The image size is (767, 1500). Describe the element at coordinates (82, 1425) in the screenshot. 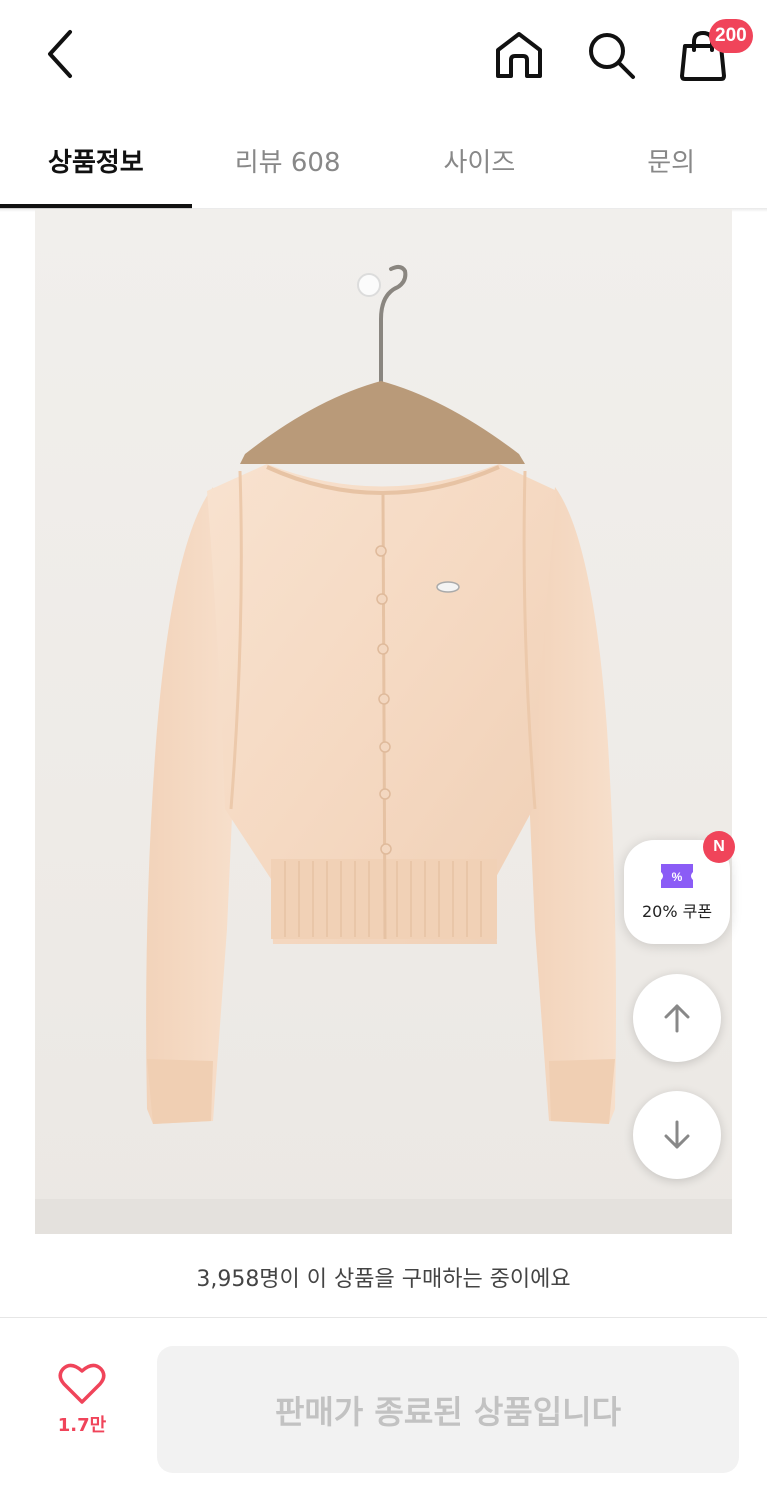

I see `like-count: 1.7만` at that location.